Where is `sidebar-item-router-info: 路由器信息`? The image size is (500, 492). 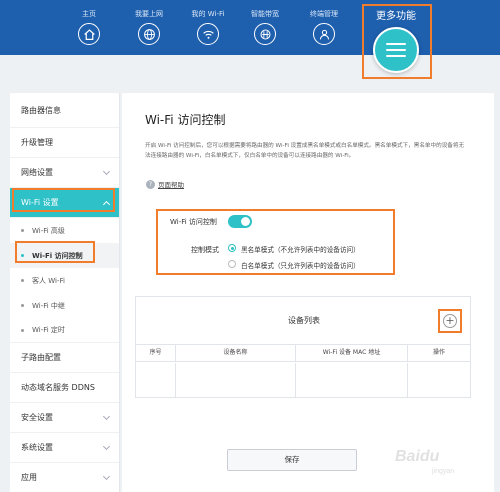
sidebar-item-router-info: 路由器信息 is located at coordinates (64, 110).